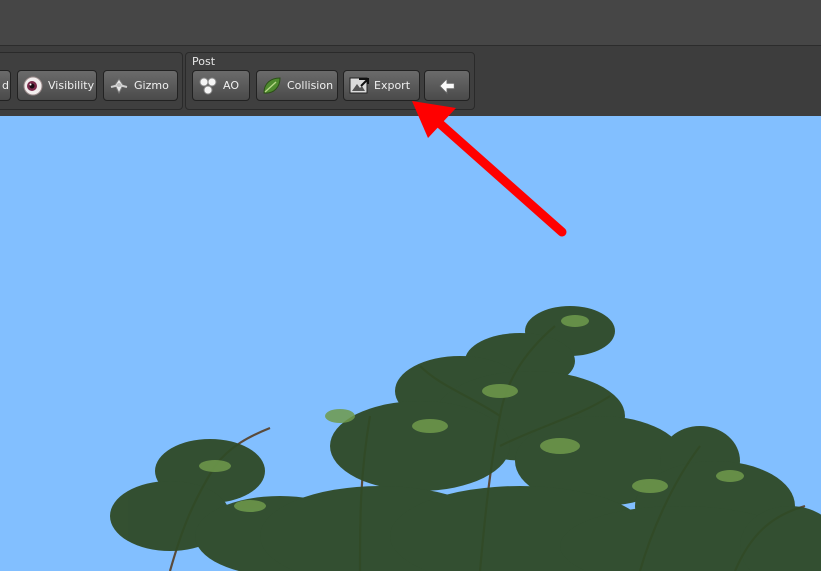 The width and height of the screenshot is (821, 571). Describe the element at coordinates (310, 85) in the screenshot. I see `collision-button-label: Collision` at that location.